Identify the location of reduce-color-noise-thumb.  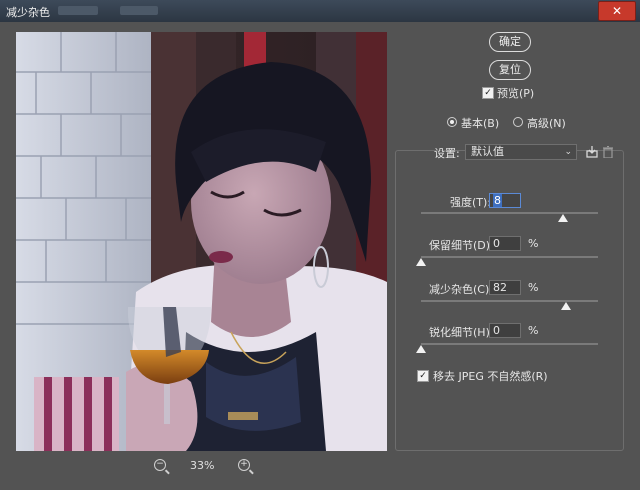
(566, 306).